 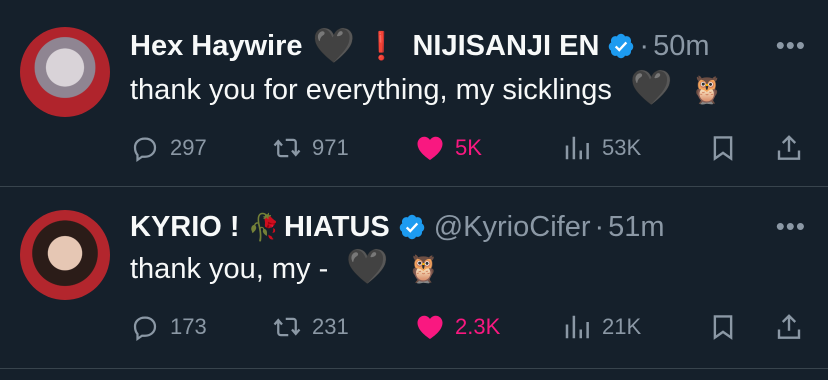 What do you see at coordinates (414, 368) in the screenshot?
I see `divider` at bounding box center [414, 368].